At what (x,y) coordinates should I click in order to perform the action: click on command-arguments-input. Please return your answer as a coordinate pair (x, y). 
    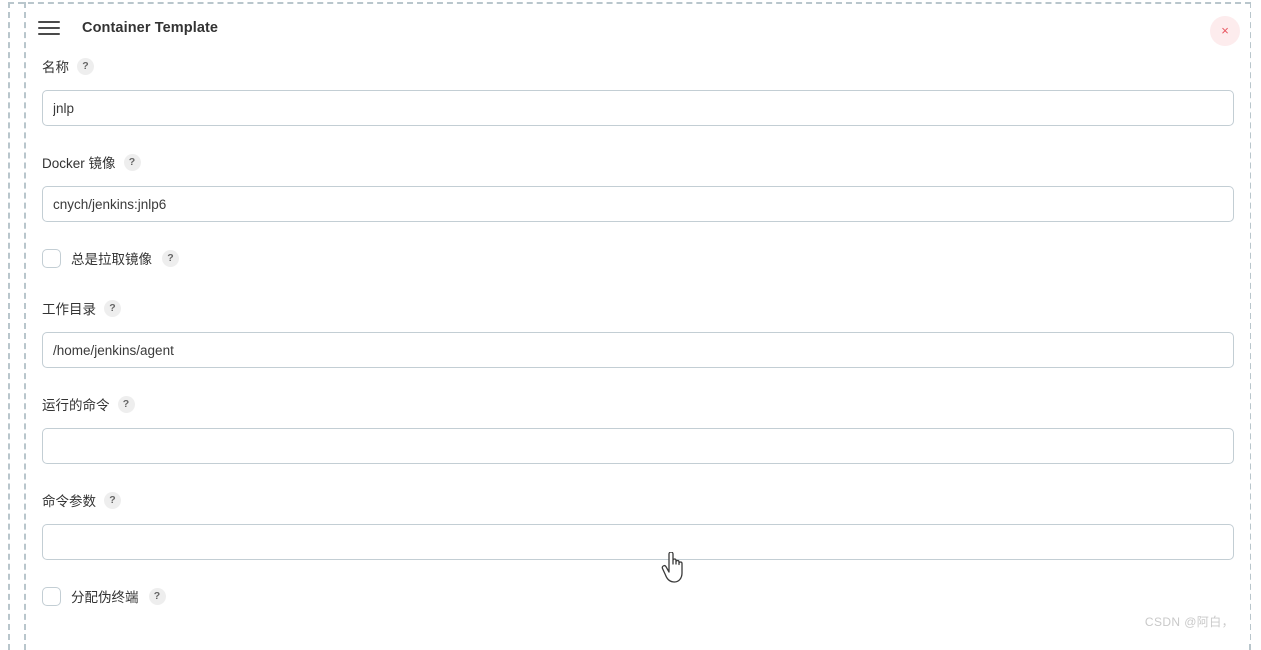
    Looking at the image, I should click on (638, 542).